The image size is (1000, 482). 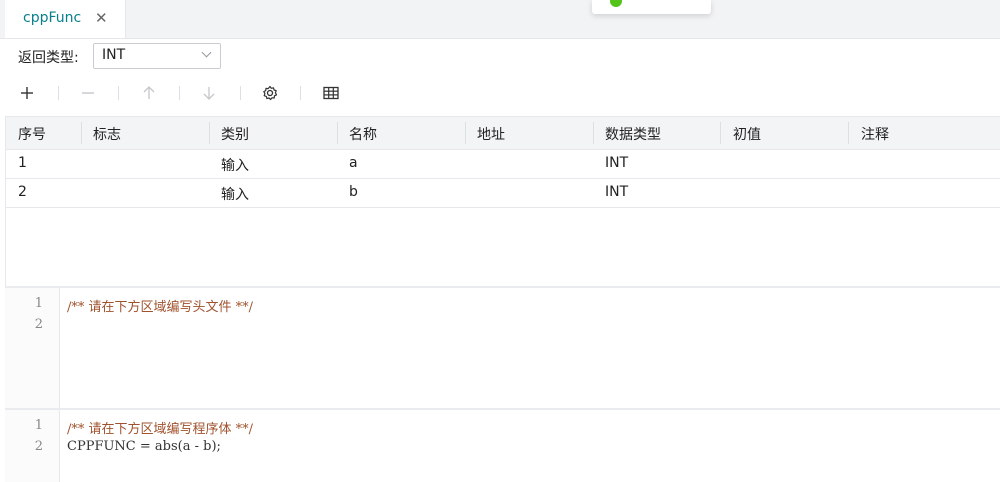 What do you see at coordinates (491, 134) in the screenshot?
I see `column-header-address: 地址` at bounding box center [491, 134].